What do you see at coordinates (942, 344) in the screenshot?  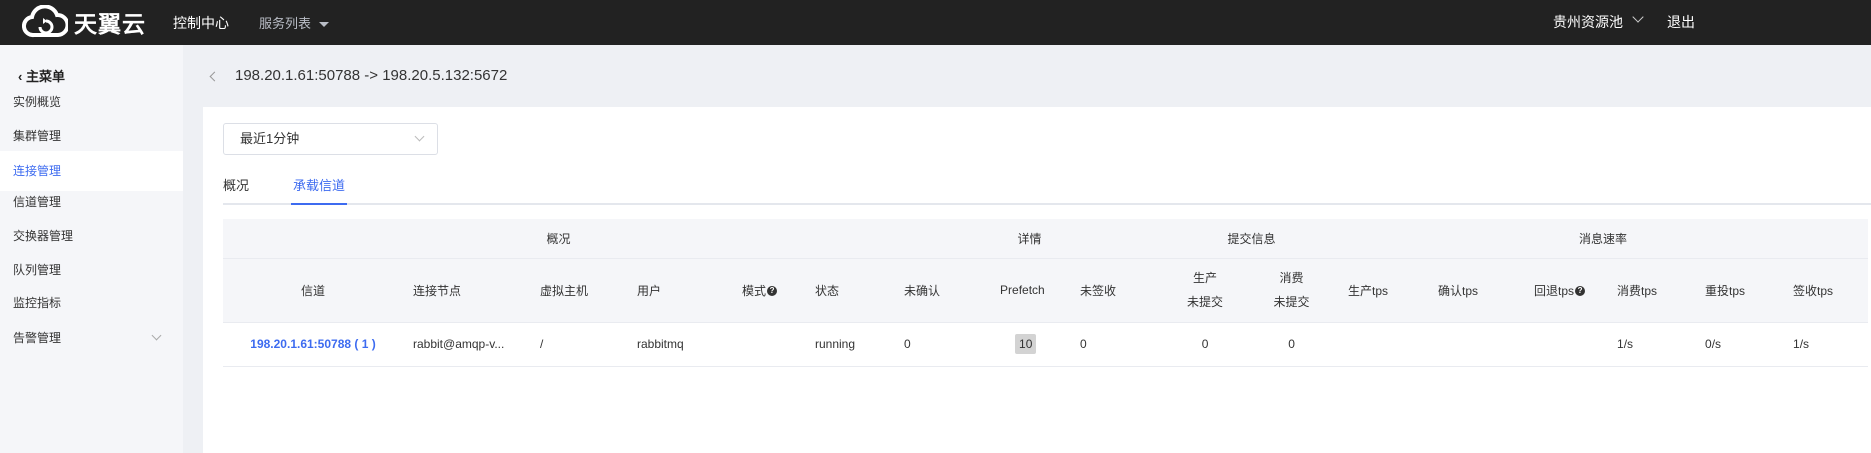 I see `cell-unacked: 0` at bounding box center [942, 344].